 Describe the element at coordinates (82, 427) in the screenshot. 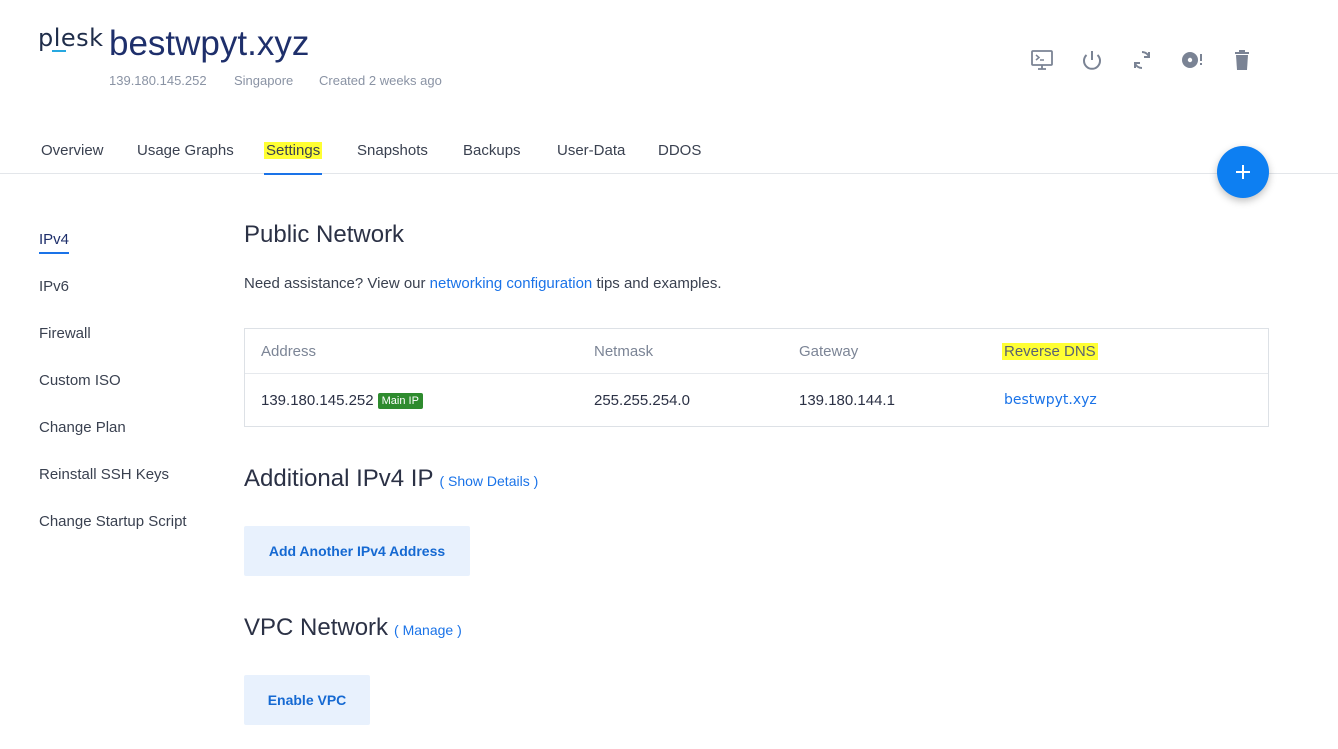

I see `sidebar-item-change-plan: Change Plan` at that location.